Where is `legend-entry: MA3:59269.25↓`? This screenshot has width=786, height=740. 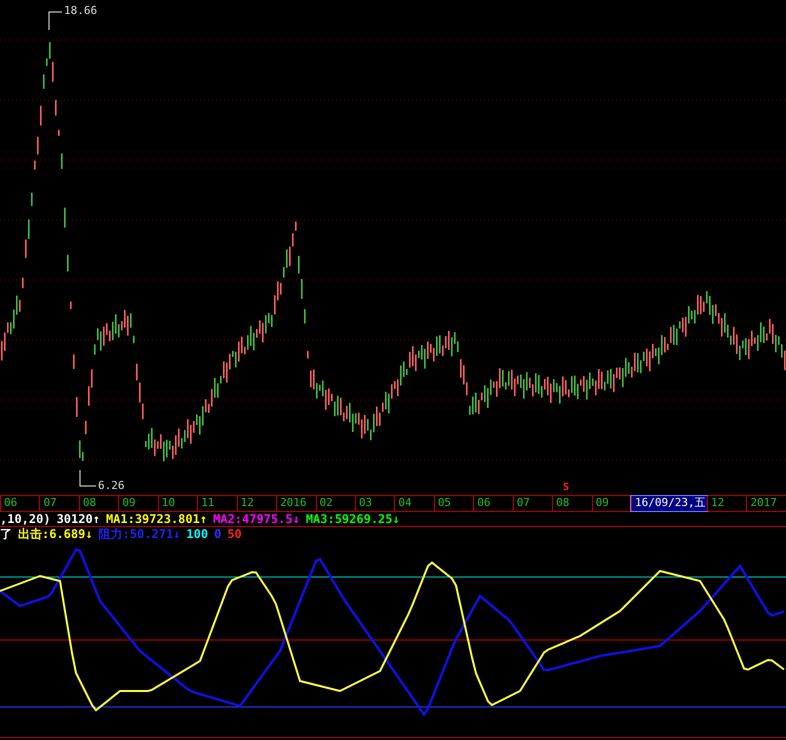
legend-entry: MA3:59269.25↓ is located at coordinates (353, 519).